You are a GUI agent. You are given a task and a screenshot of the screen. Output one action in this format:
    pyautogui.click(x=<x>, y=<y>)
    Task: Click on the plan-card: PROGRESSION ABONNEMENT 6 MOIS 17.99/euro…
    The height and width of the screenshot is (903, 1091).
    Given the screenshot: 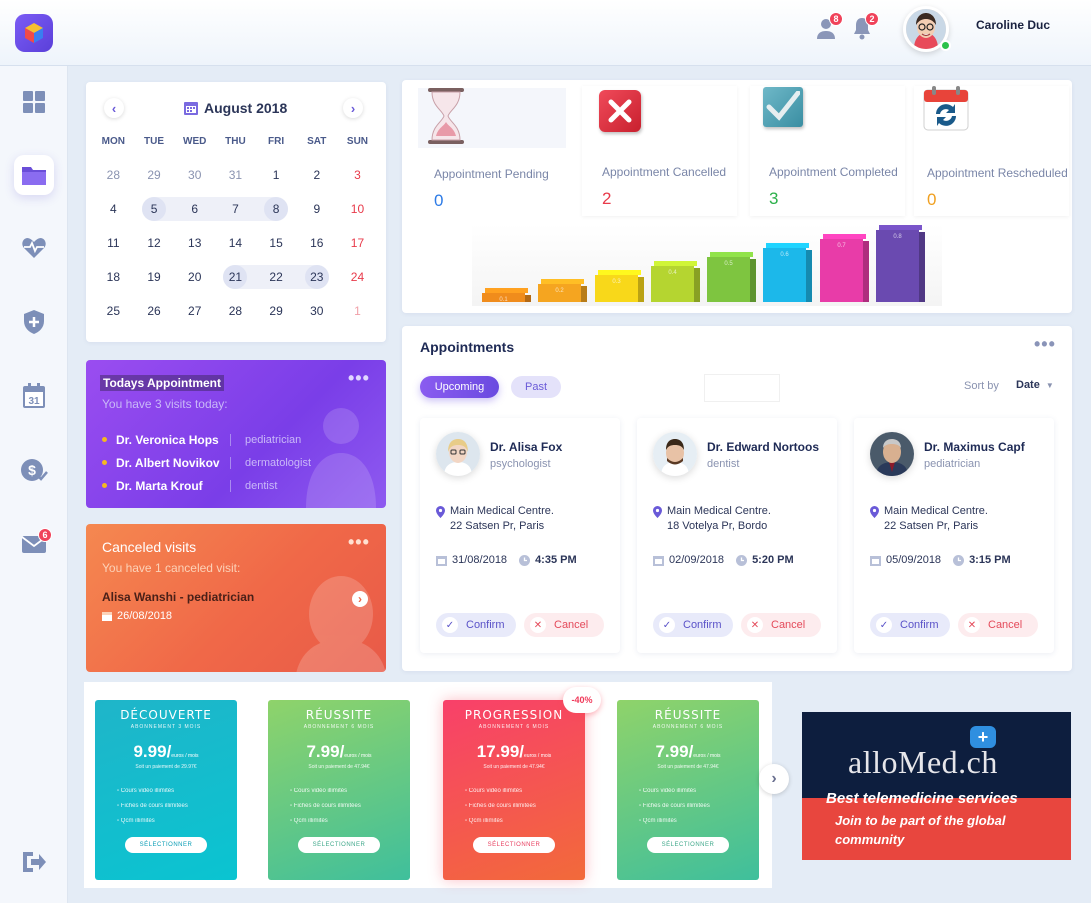 What is the action you would take?
    pyautogui.click(x=514, y=790)
    